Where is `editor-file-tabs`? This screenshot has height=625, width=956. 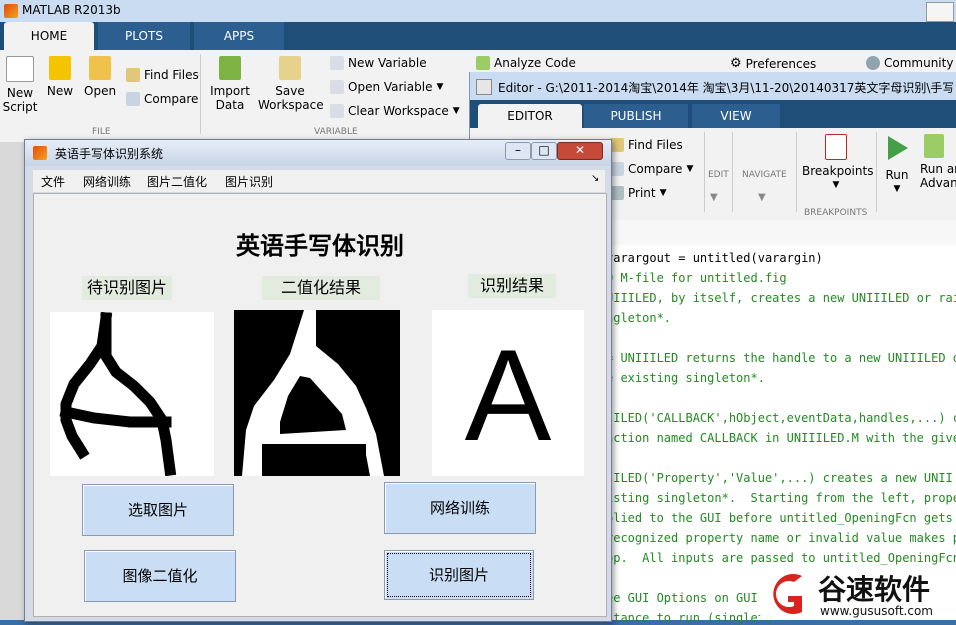
editor-file-tabs is located at coordinates (781, 233).